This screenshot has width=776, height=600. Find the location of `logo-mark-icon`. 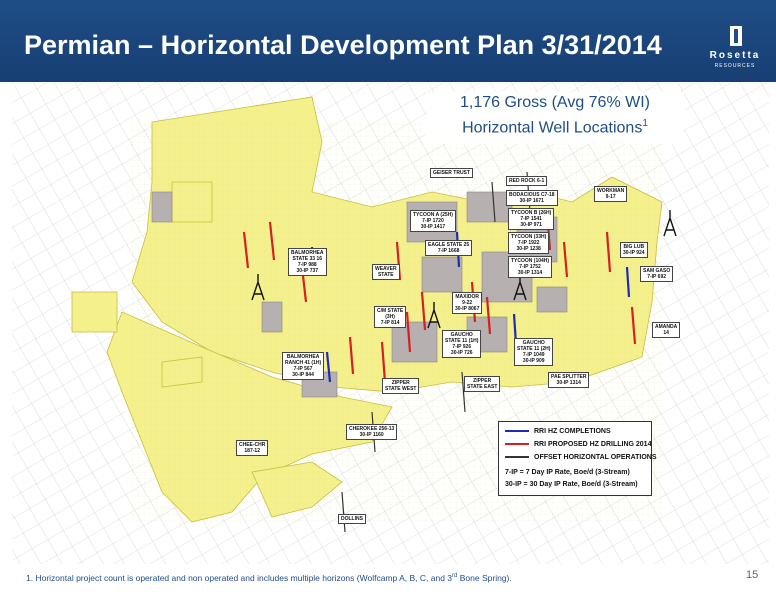

logo-mark-icon is located at coordinates (736, 36).